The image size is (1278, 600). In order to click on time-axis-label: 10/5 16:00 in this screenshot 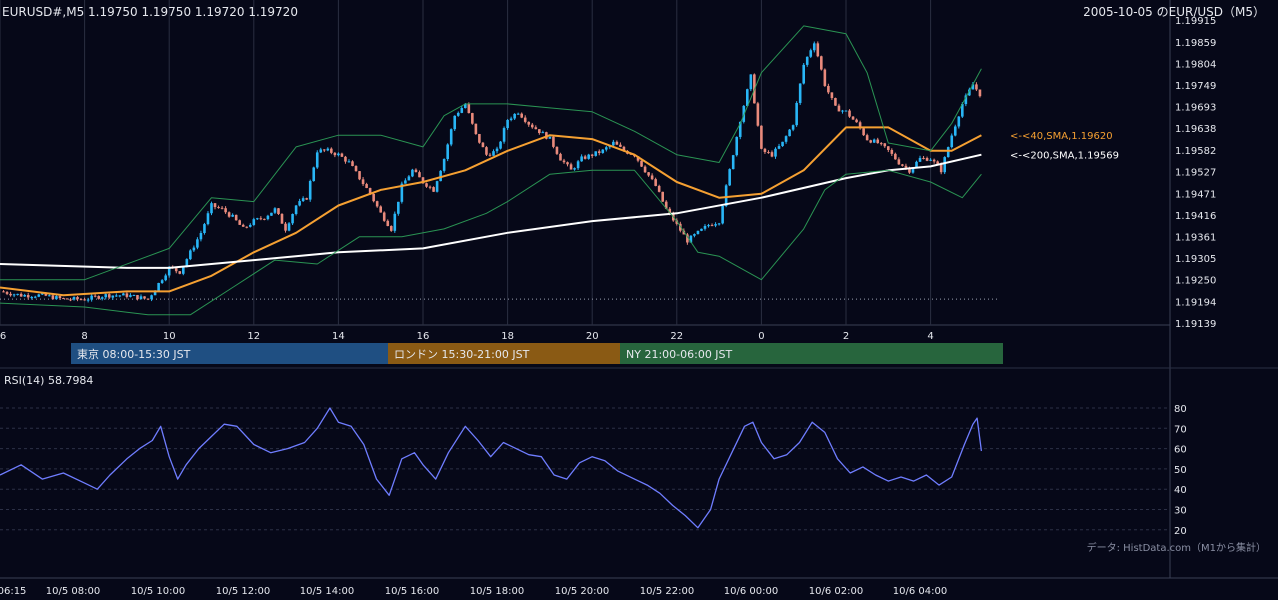, I will do `click(412, 591)`.